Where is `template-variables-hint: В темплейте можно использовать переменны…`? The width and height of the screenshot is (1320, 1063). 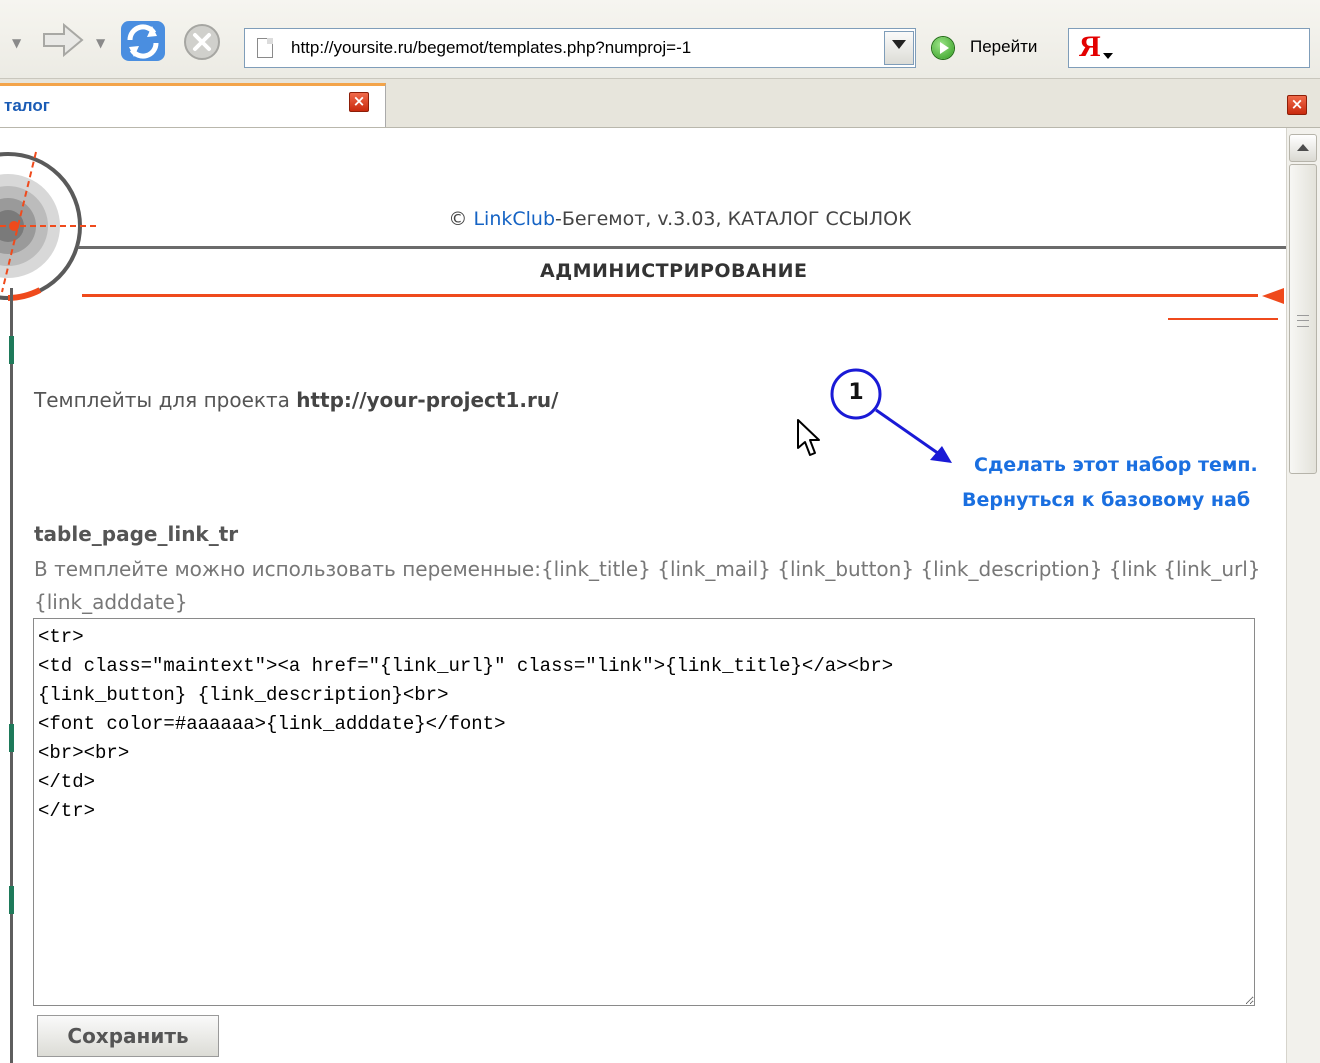 template-variables-hint: В темплейте можно использовать переменны… is located at coordinates (647, 585).